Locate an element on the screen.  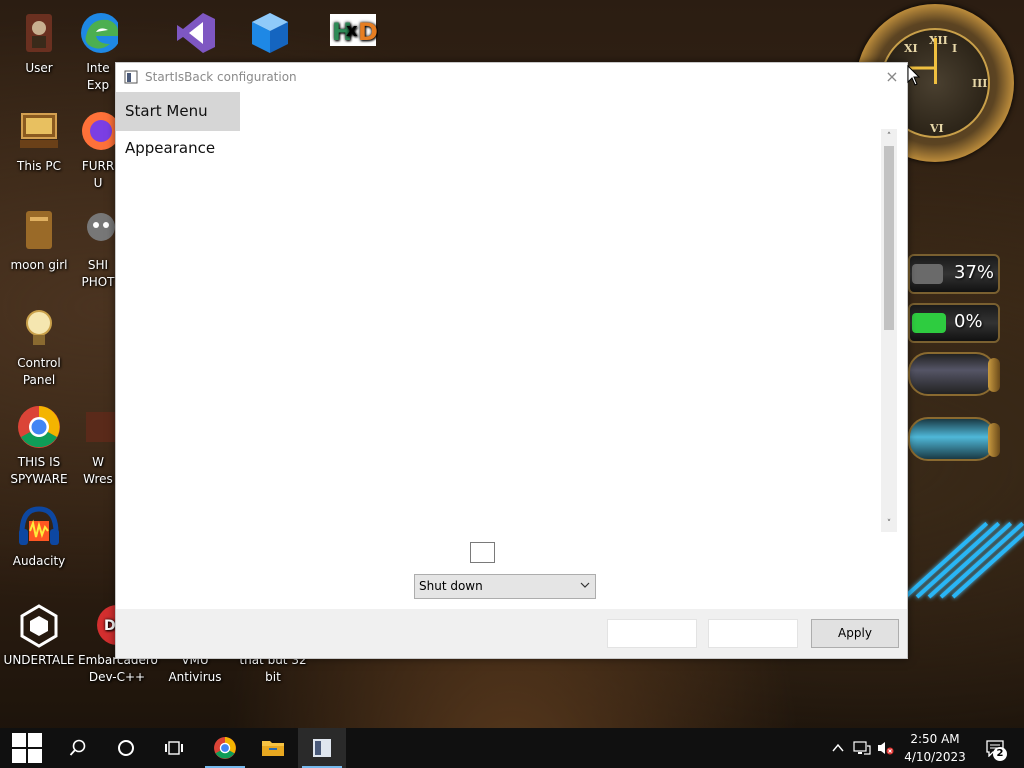
close-button: × is located at coordinates (892, 77).